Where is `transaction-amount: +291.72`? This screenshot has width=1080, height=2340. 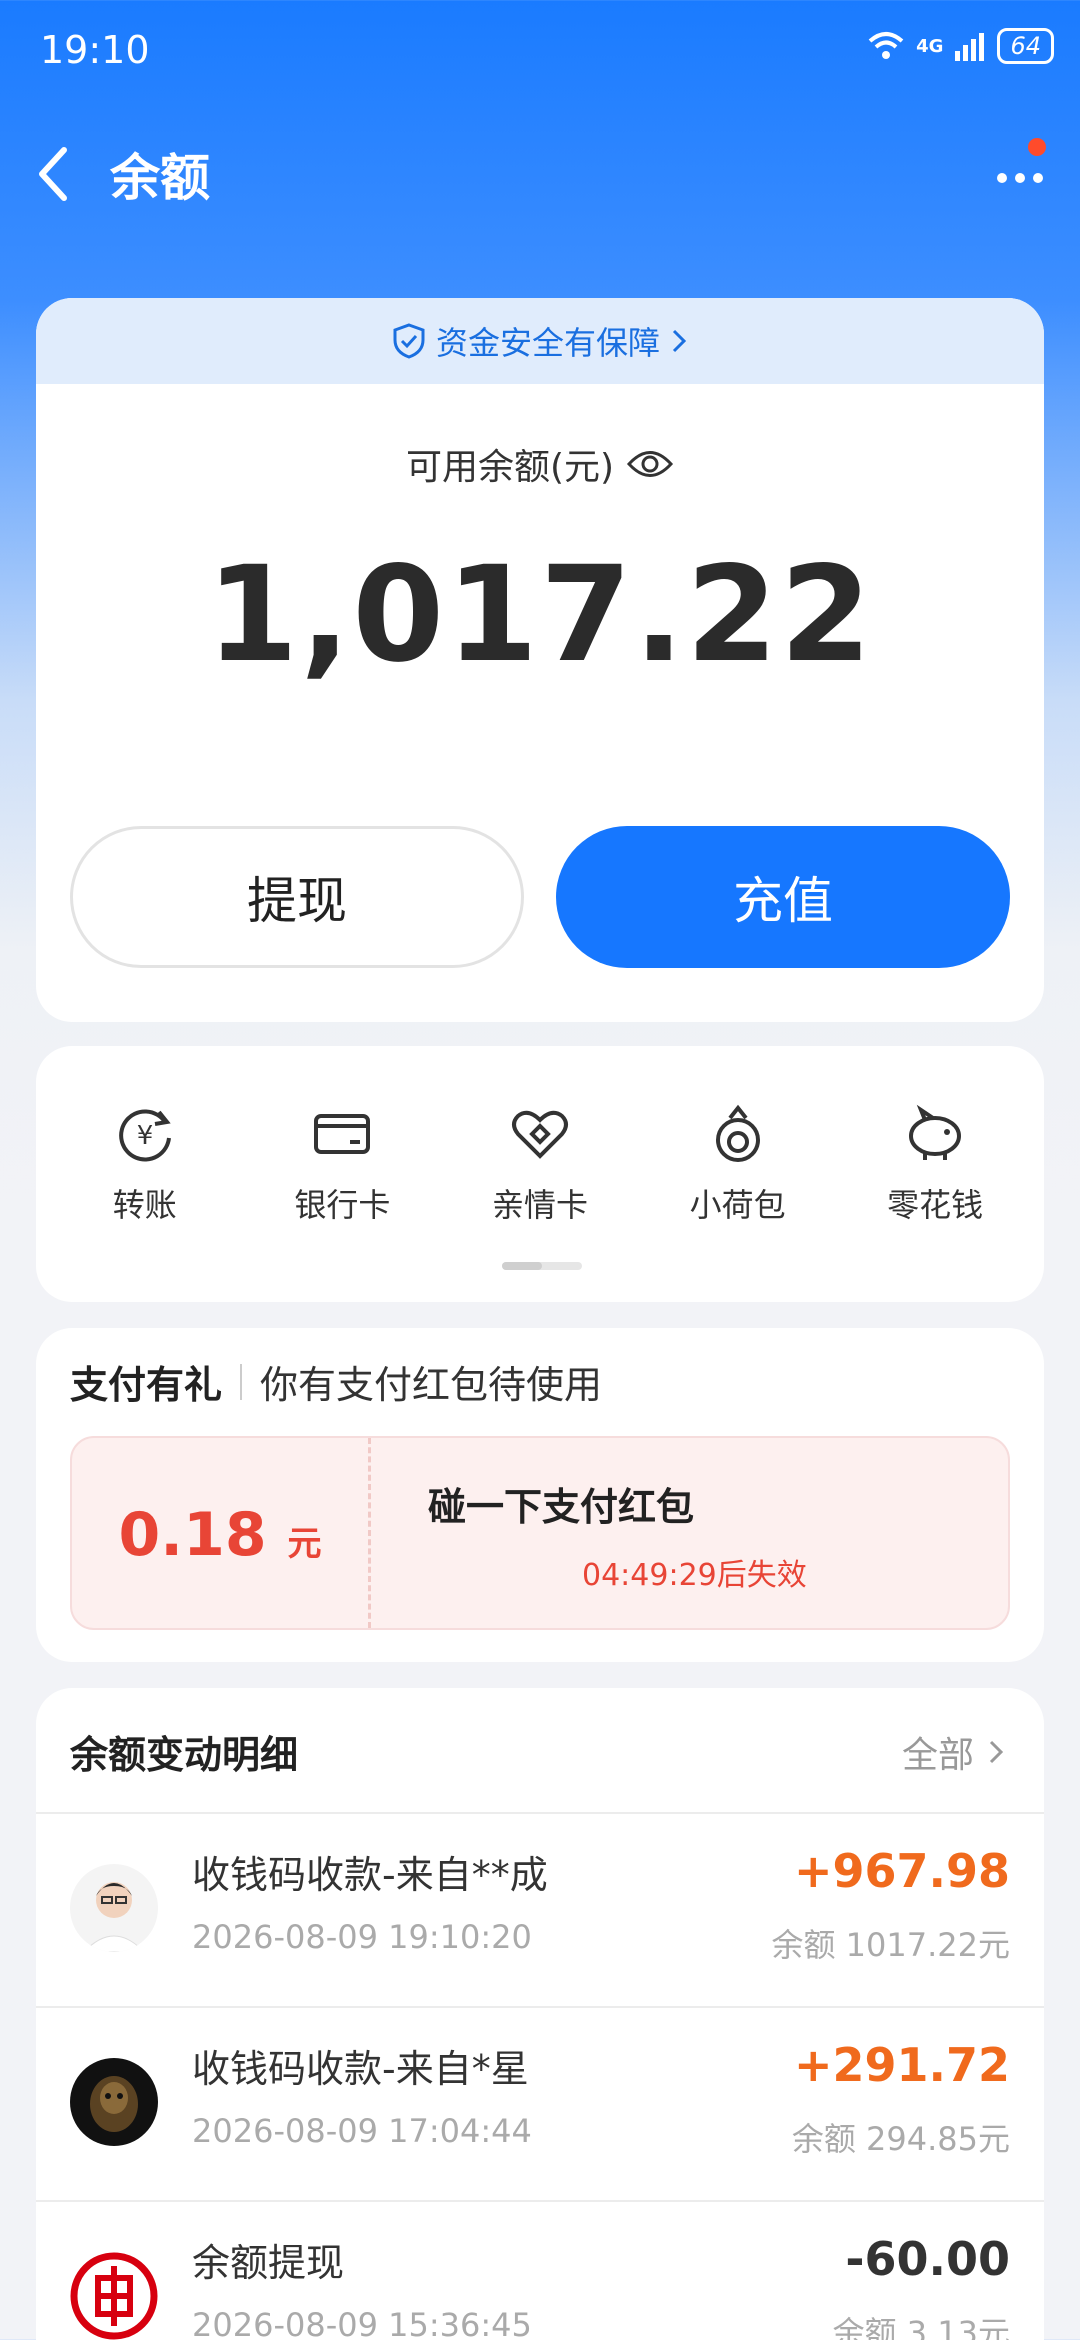
transaction-amount: +291.72 is located at coordinates (901, 2065).